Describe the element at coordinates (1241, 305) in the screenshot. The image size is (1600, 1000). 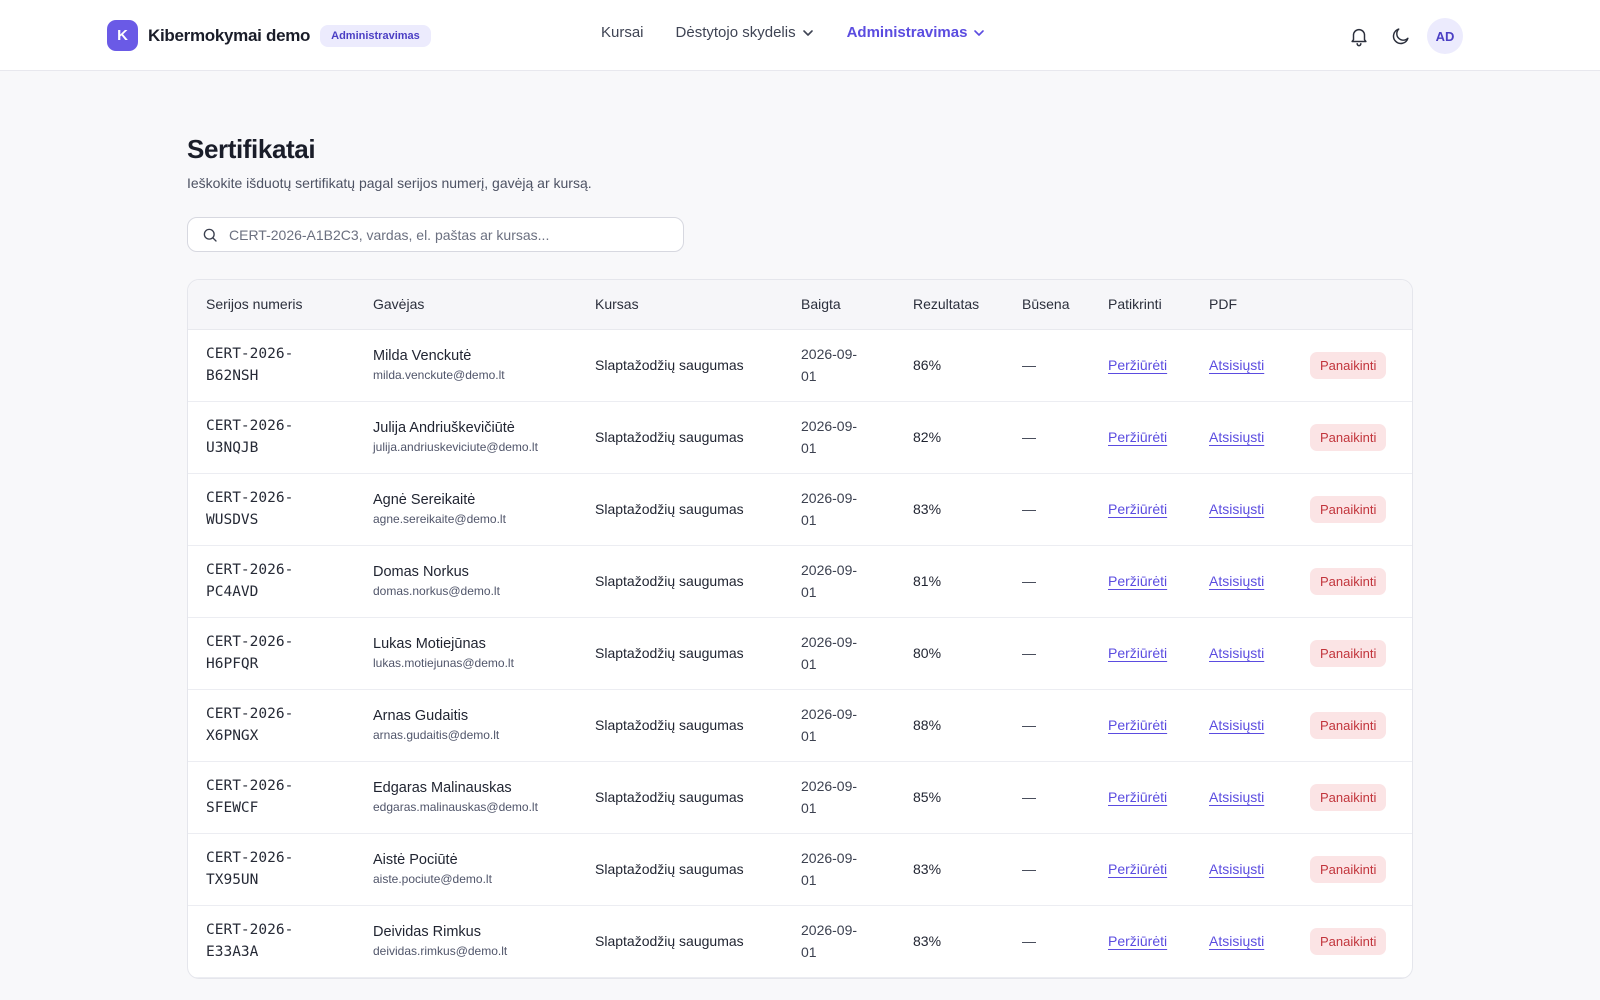
I see `column-header-pdf: PDF` at that location.